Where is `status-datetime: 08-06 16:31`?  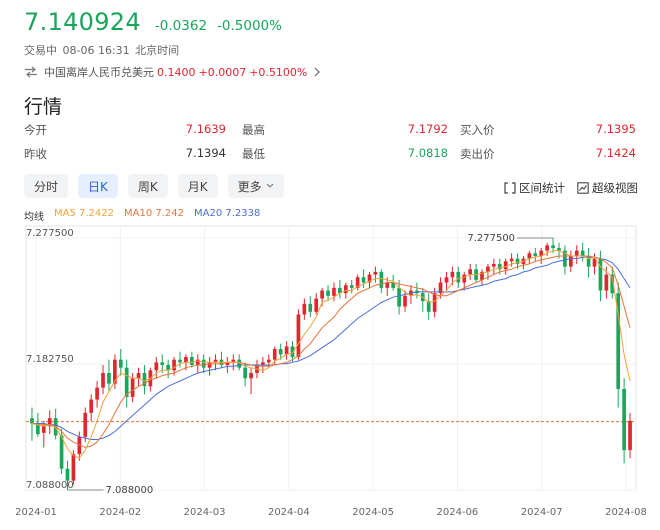
status-datetime: 08-06 16:31 is located at coordinates (96, 50).